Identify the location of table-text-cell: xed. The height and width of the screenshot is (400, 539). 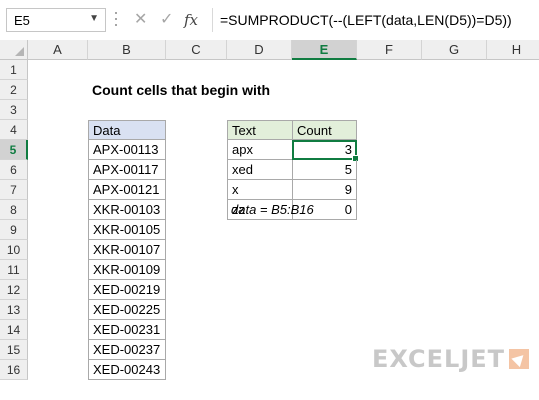
(259, 170).